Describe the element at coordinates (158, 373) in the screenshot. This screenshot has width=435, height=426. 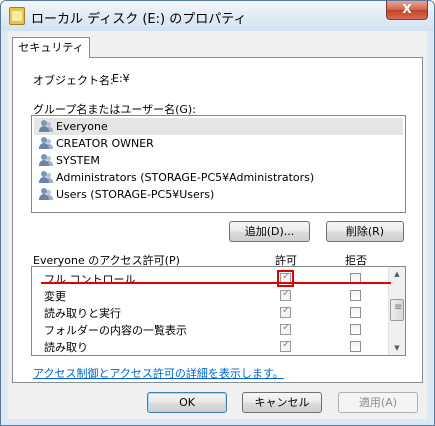
I see `help-link: アクセス制御とアクセス許可の詳細を表示します。` at that location.